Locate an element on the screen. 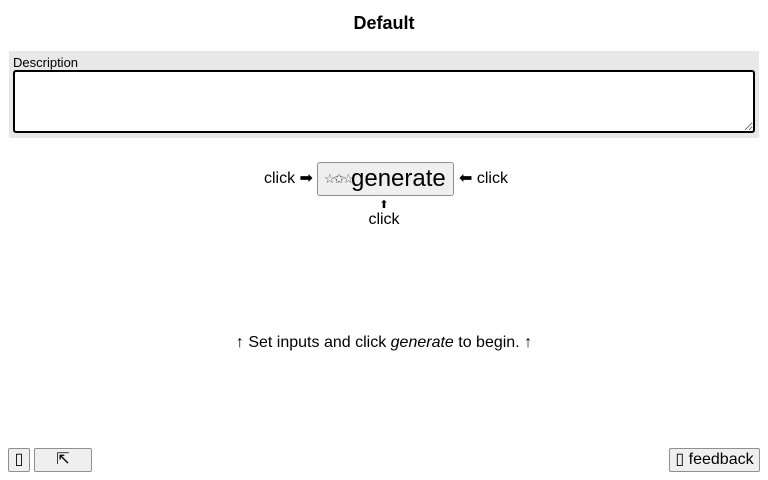 The width and height of the screenshot is (768, 480). menu-icon: ▯ is located at coordinates (19, 459).